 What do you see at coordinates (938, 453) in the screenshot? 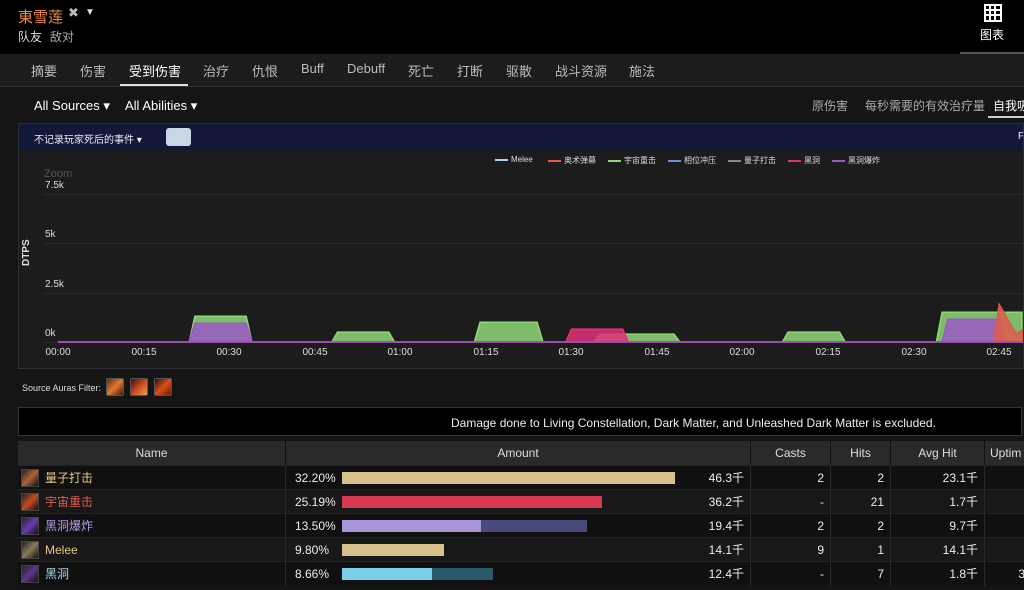
I see `col-header-avg-hit: Avg Hit` at bounding box center [938, 453].